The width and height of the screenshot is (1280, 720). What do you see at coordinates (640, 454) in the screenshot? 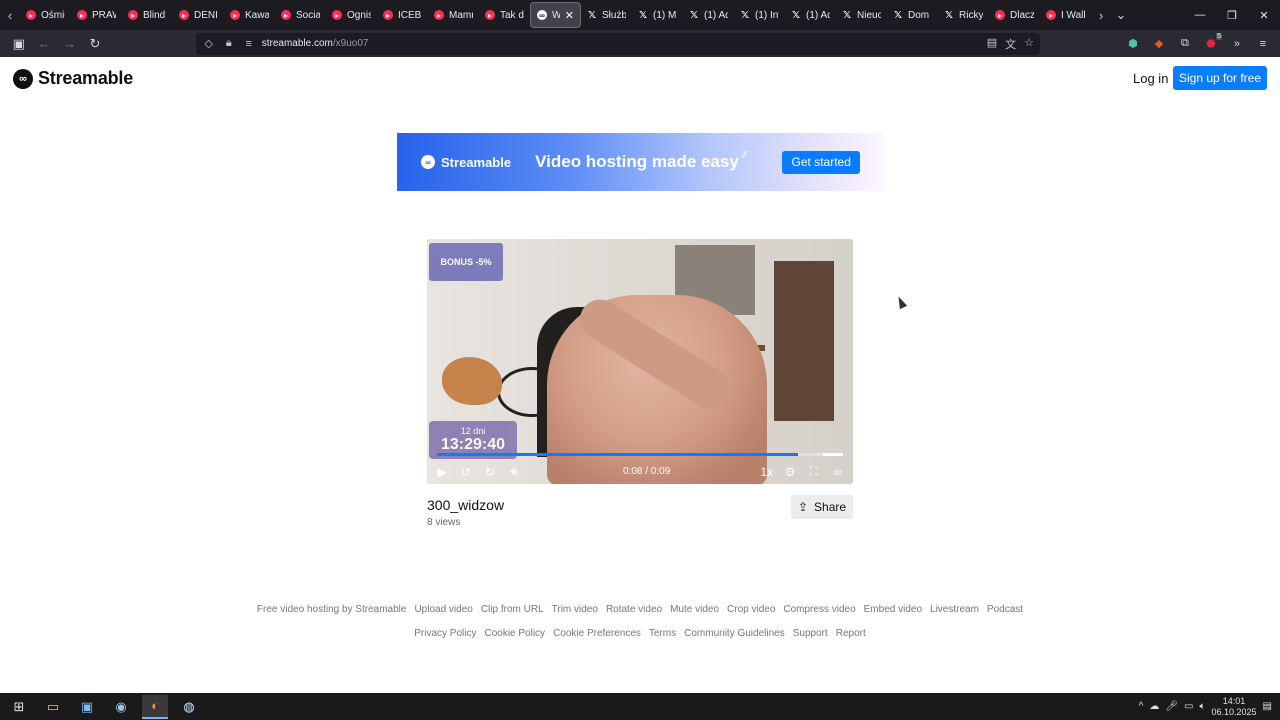
I see `video-progress-bar` at bounding box center [640, 454].